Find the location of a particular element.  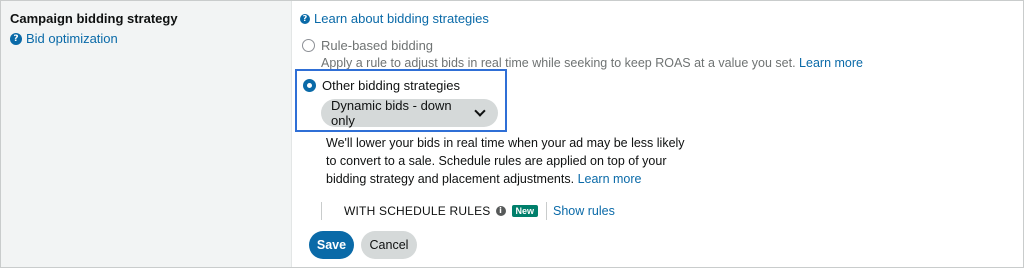

other-bidding-strategies-option: Other bidding strategies is located at coordinates (381, 85).